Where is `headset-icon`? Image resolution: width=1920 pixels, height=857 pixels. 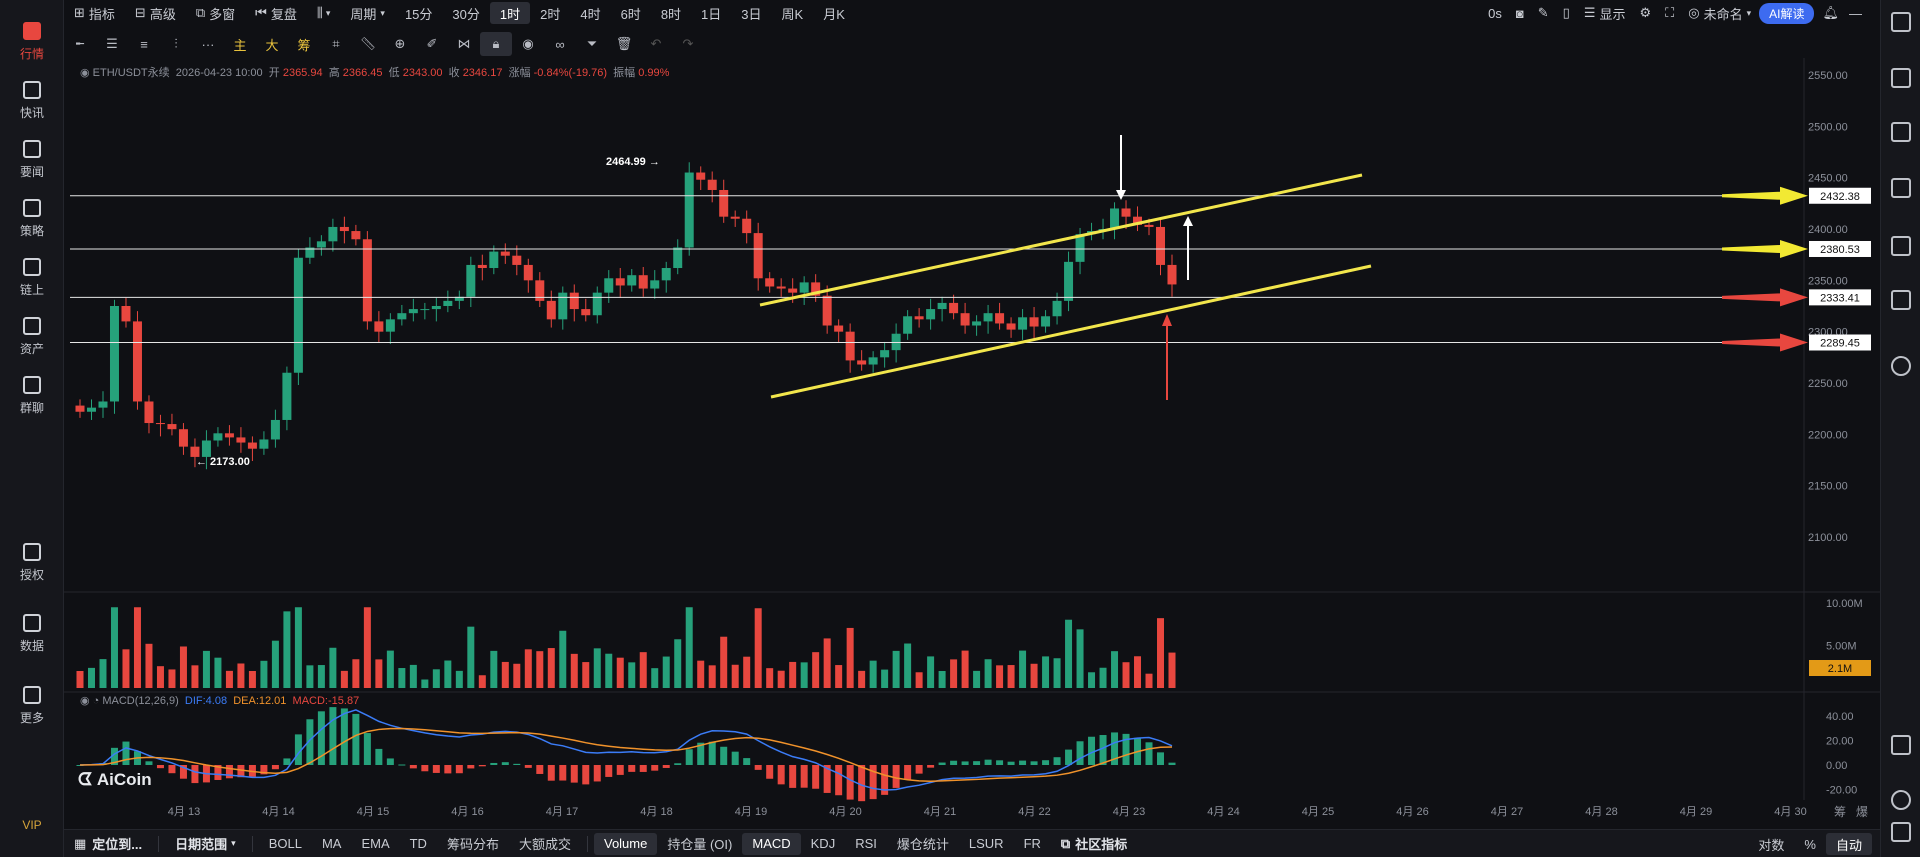
headset-icon is located at coordinates (1901, 800).